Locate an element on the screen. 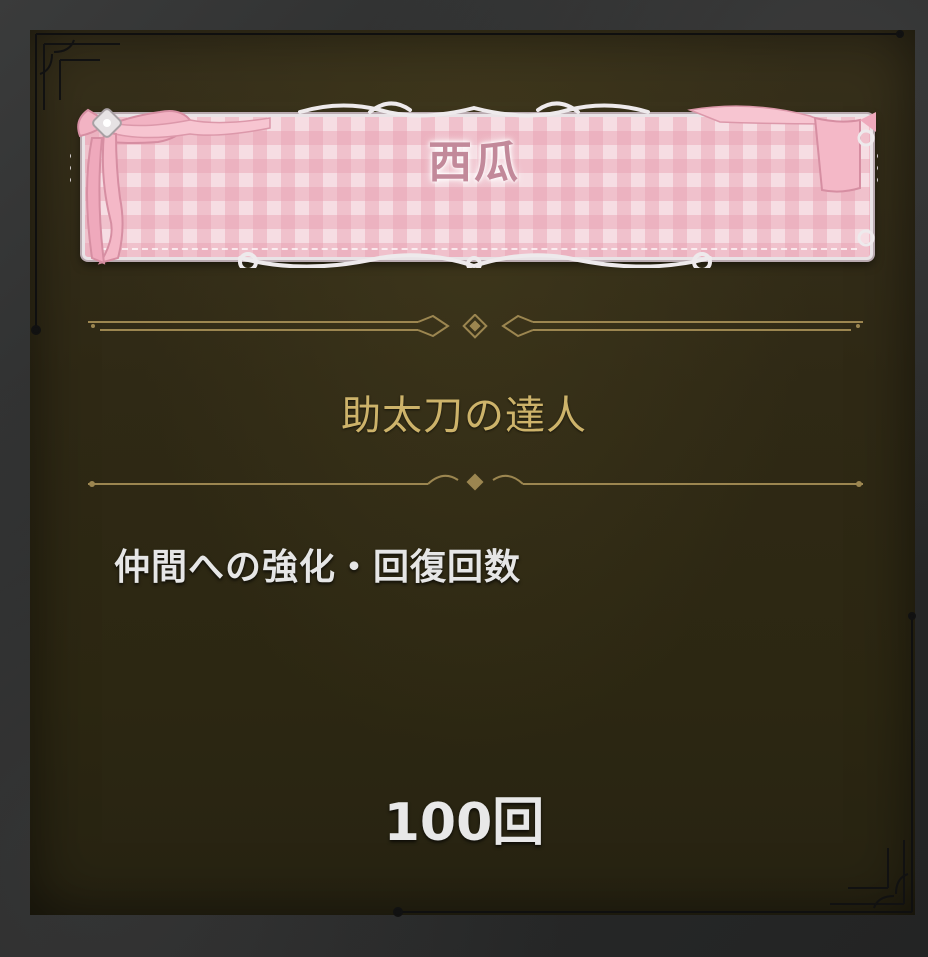  achievement-title: 助太刀の達人 is located at coordinates (464, 416).